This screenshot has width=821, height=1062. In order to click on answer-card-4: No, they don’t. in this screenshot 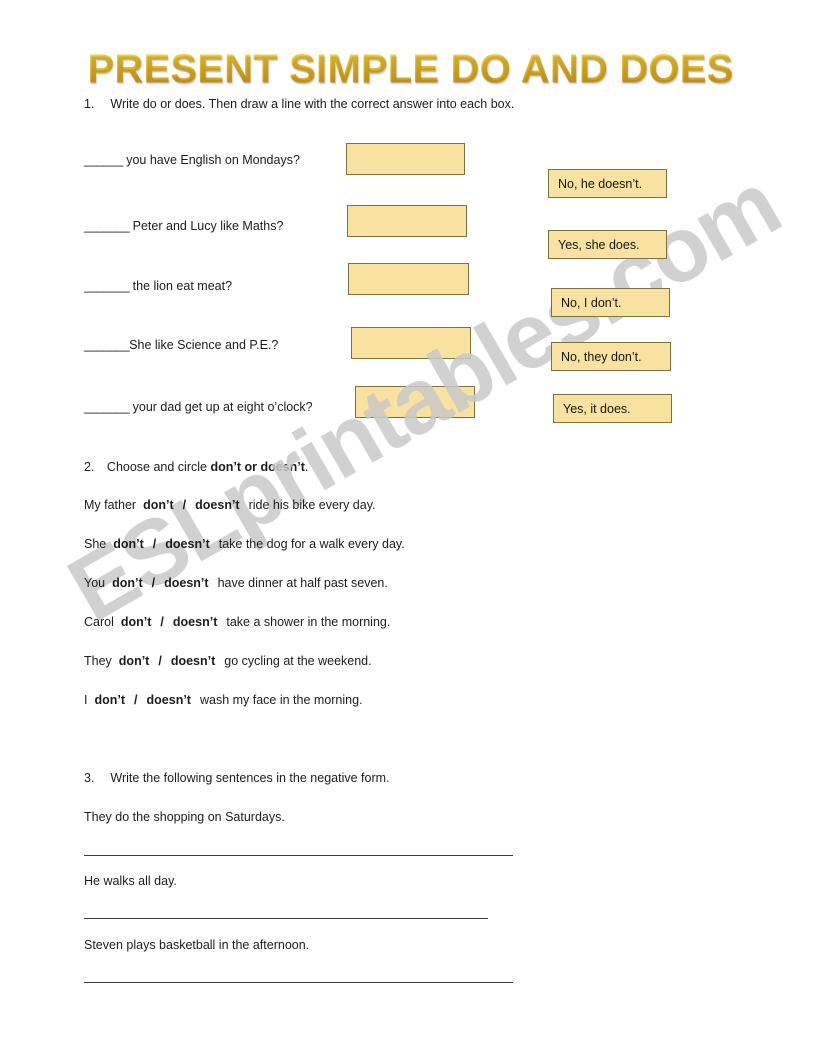, I will do `click(611, 356)`.